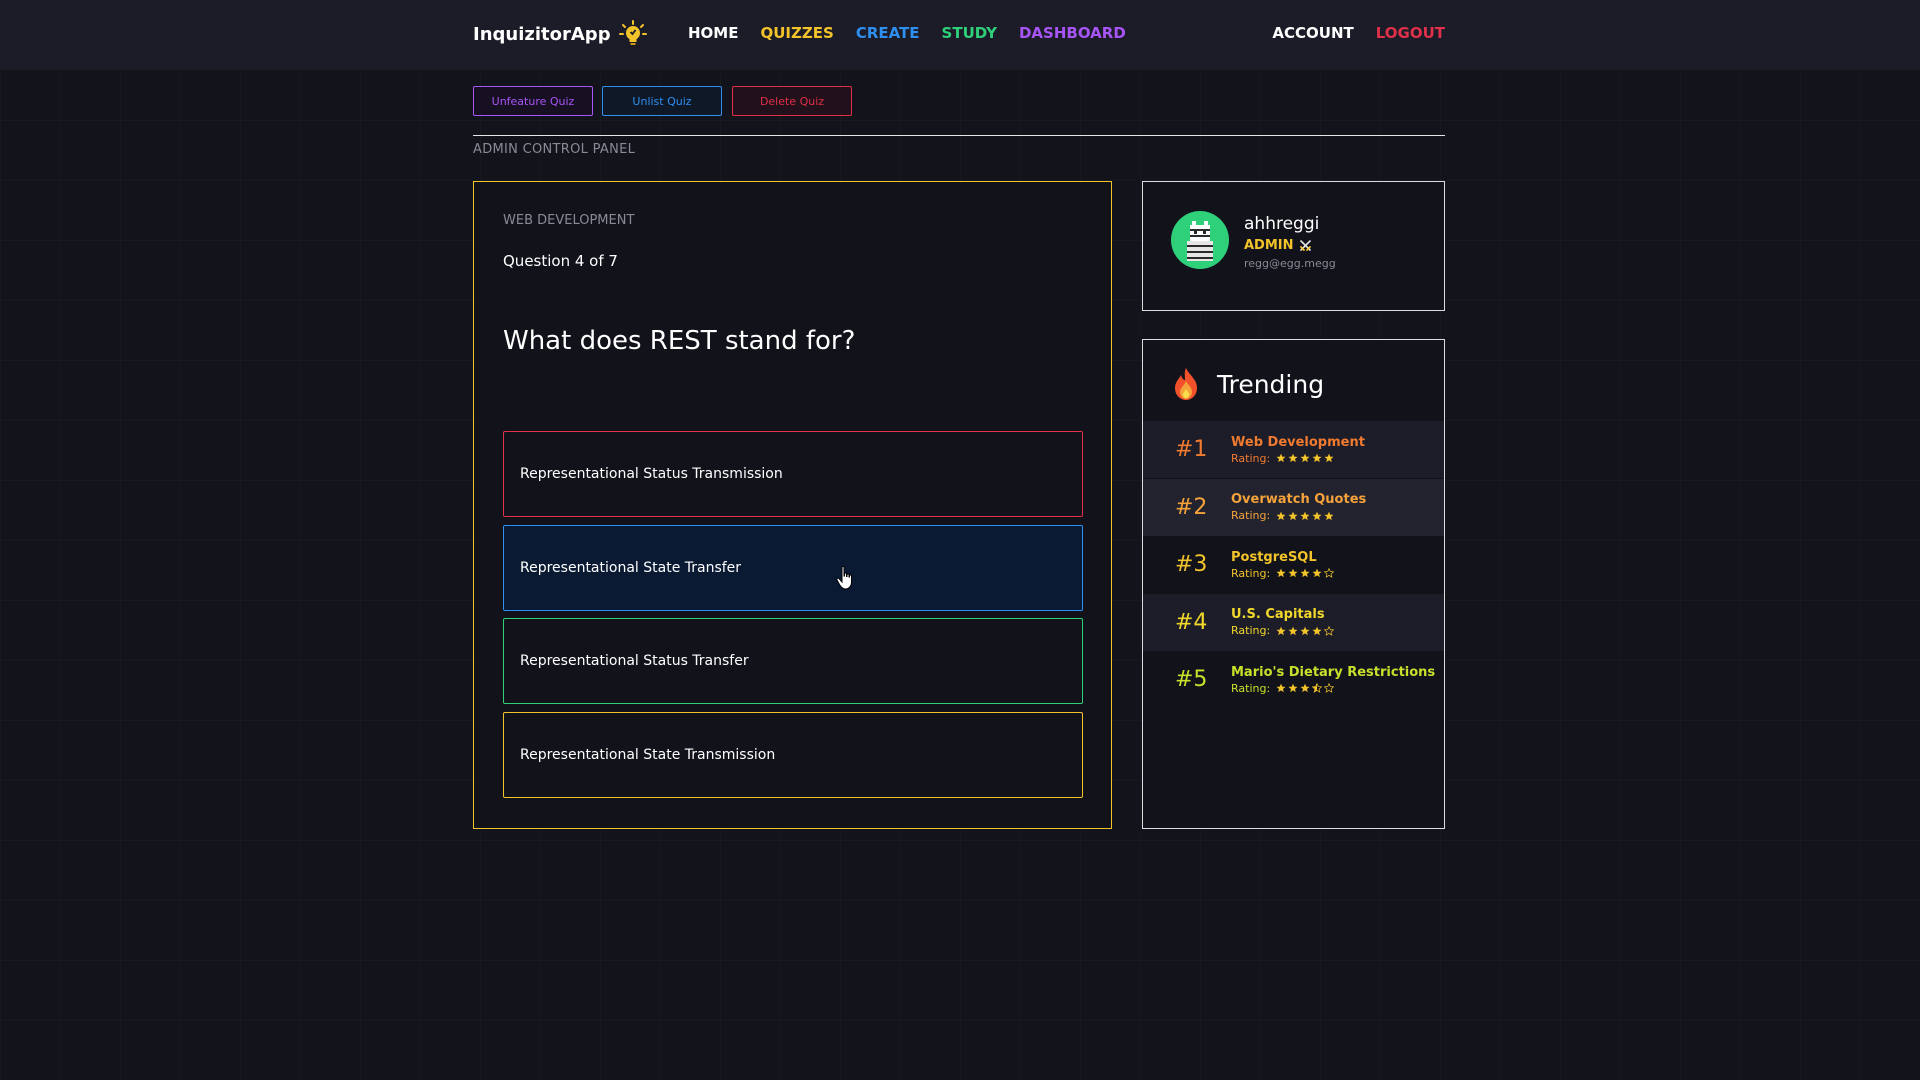 The height and width of the screenshot is (1080, 1920). What do you see at coordinates (1305, 245) in the screenshot?
I see `crossed-swords-icon` at bounding box center [1305, 245].